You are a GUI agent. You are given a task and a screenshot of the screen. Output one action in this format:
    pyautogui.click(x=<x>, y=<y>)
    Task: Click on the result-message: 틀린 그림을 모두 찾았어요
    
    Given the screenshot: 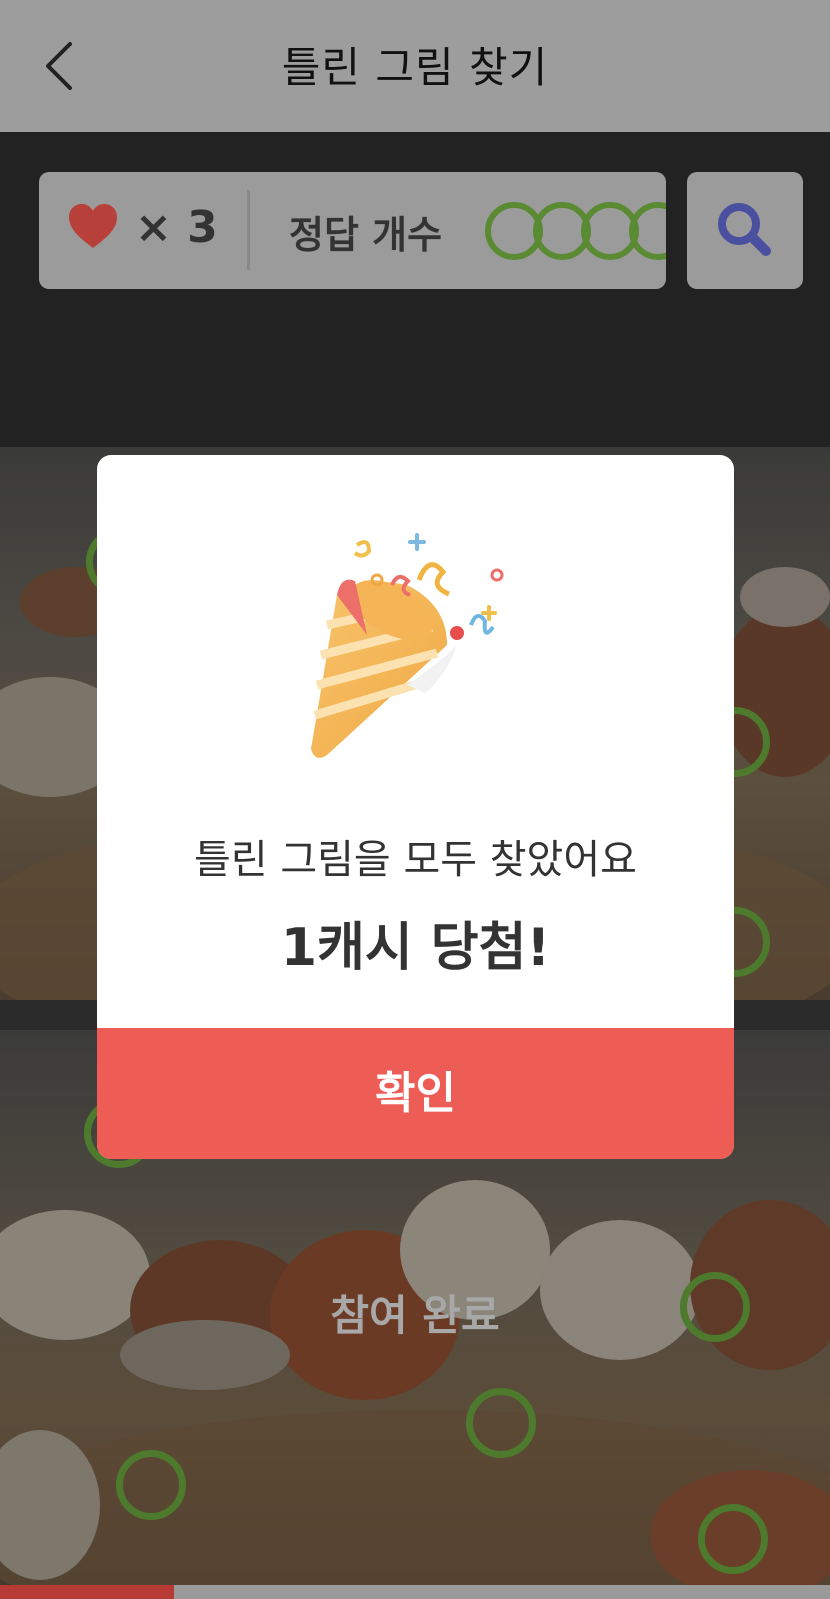 What is the action you would take?
    pyautogui.click(x=415, y=860)
    